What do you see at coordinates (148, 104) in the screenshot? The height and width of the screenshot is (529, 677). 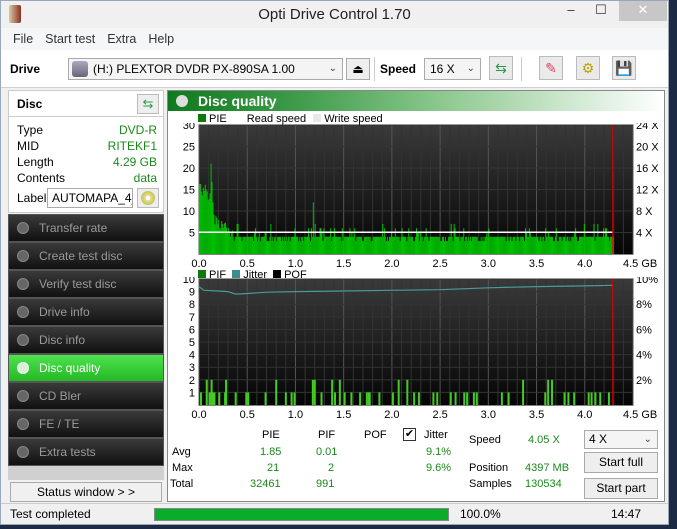 I see `refresh-disc-button: ⇆` at bounding box center [148, 104].